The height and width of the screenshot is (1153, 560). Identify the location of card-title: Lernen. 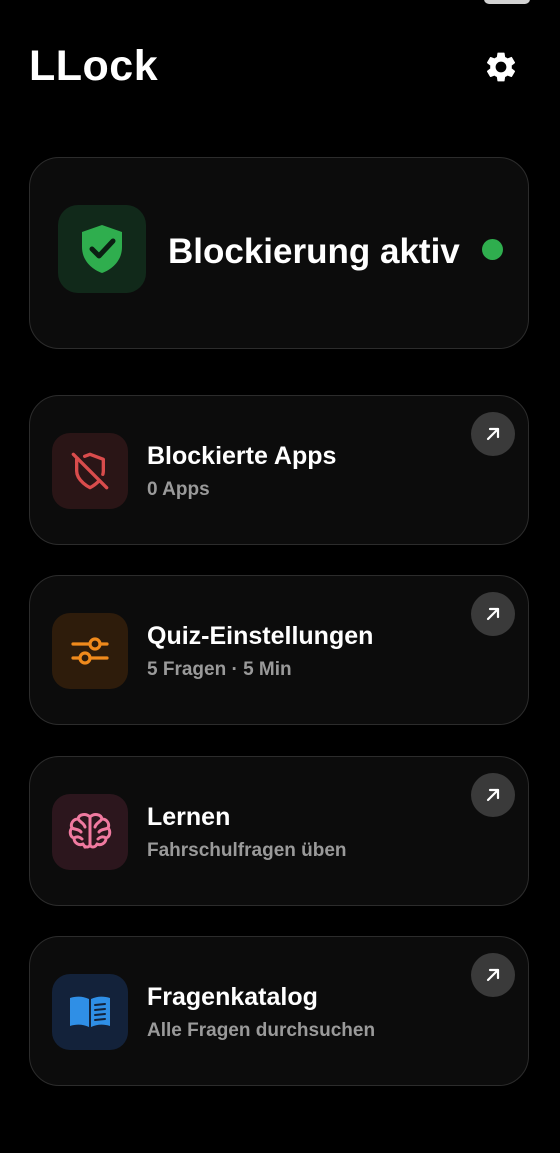
(189, 817).